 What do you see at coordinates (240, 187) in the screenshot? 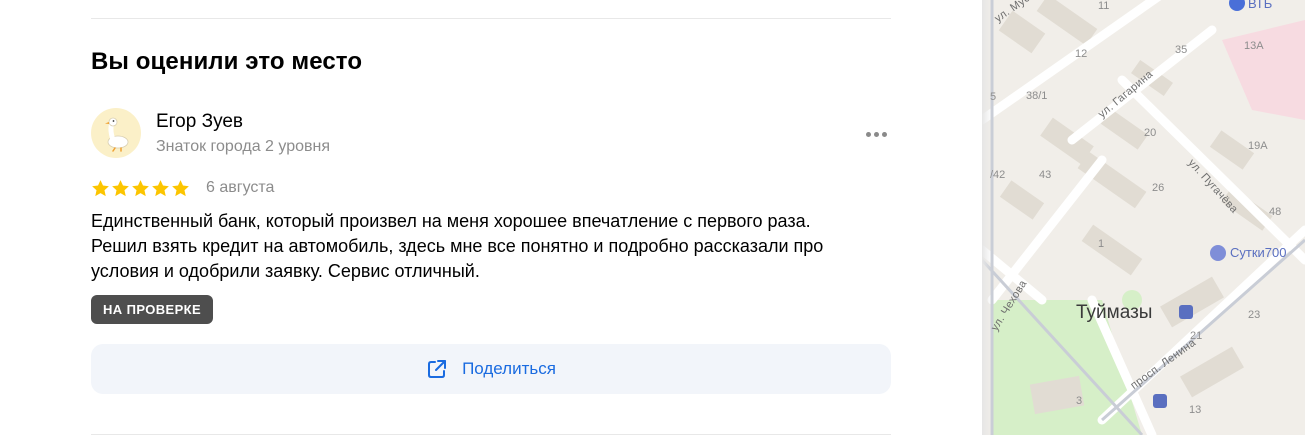
I see `review-date: 6 августа` at bounding box center [240, 187].